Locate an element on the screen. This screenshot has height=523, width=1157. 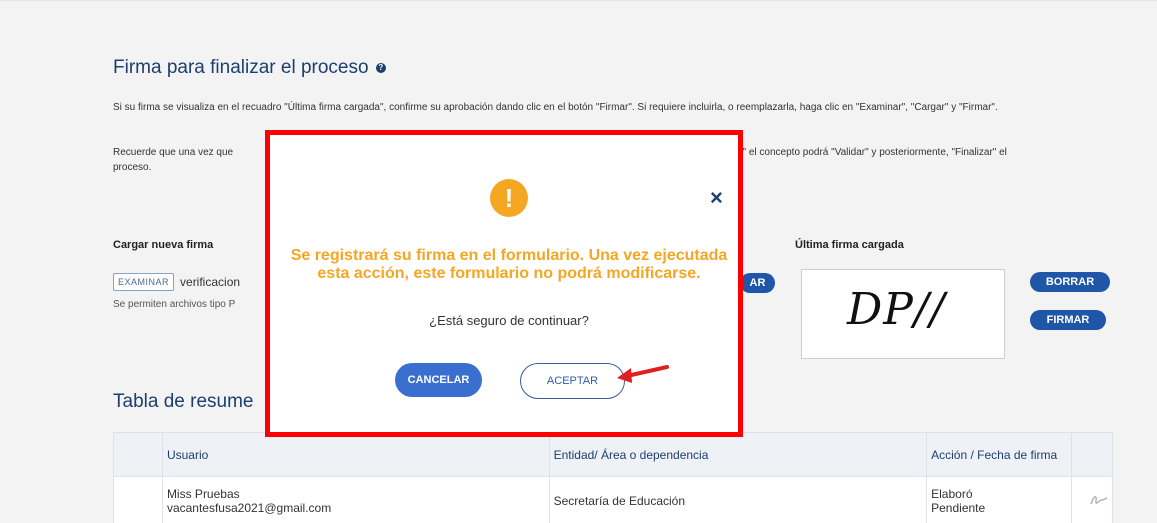
header-spacer is located at coordinates (138, 454).